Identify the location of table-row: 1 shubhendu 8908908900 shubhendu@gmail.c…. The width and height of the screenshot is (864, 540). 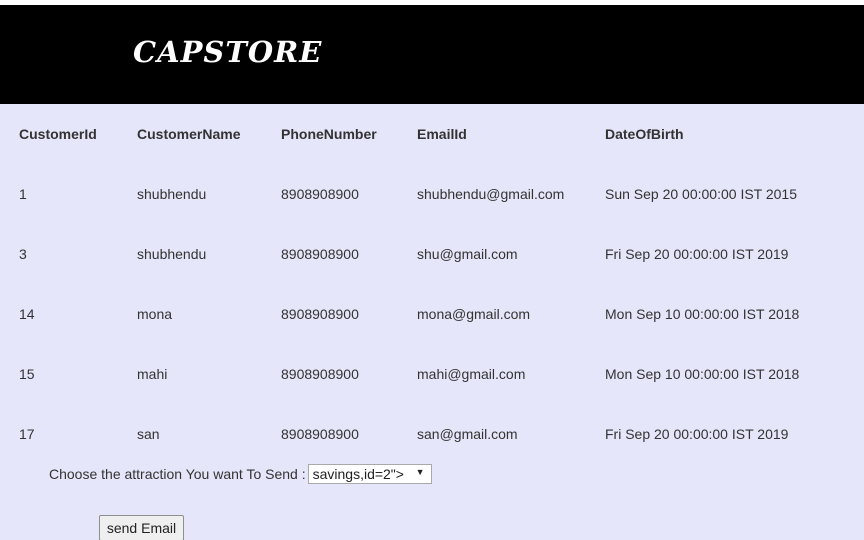
(432, 194).